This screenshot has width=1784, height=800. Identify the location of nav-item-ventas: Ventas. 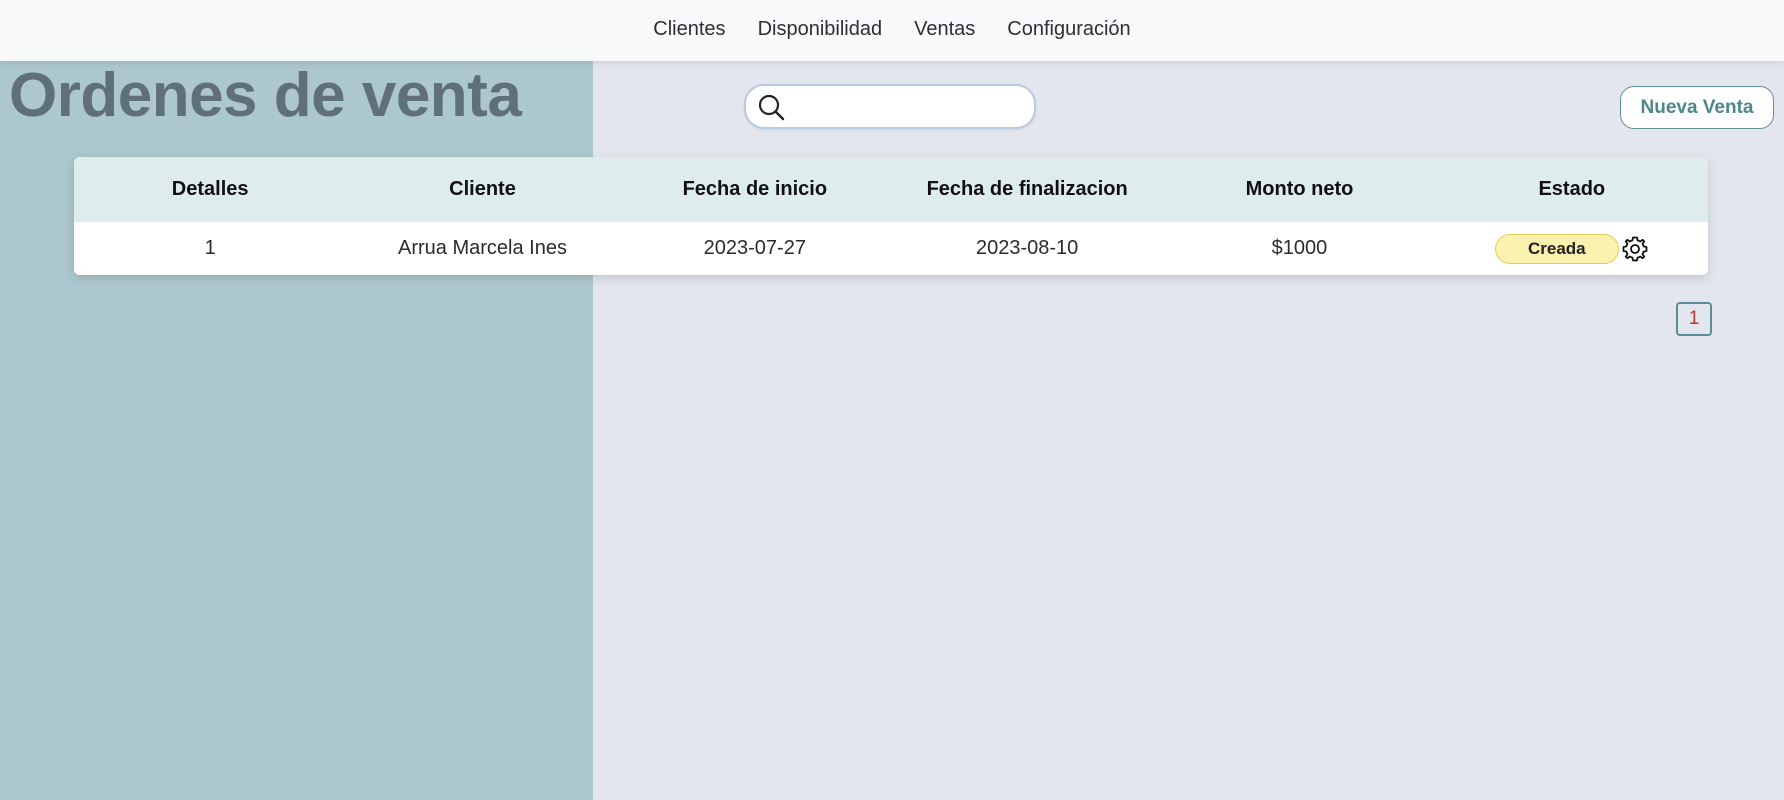
(944, 30).